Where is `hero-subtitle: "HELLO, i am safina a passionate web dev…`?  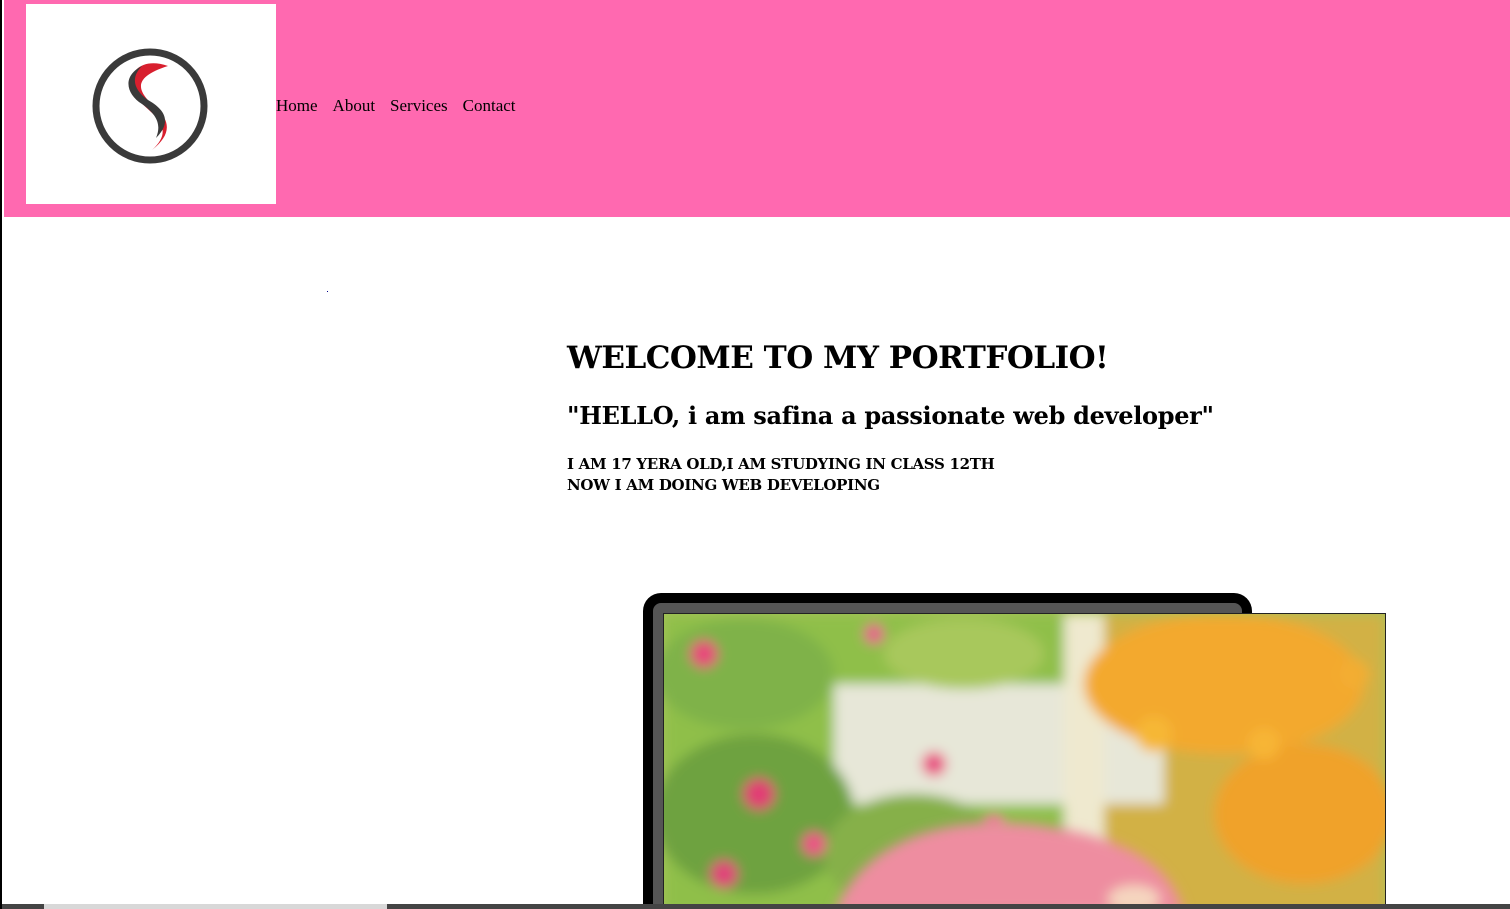 hero-subtitle: "HELLO, i am safina a passionate web dev… is located at coordinates (890, 415).